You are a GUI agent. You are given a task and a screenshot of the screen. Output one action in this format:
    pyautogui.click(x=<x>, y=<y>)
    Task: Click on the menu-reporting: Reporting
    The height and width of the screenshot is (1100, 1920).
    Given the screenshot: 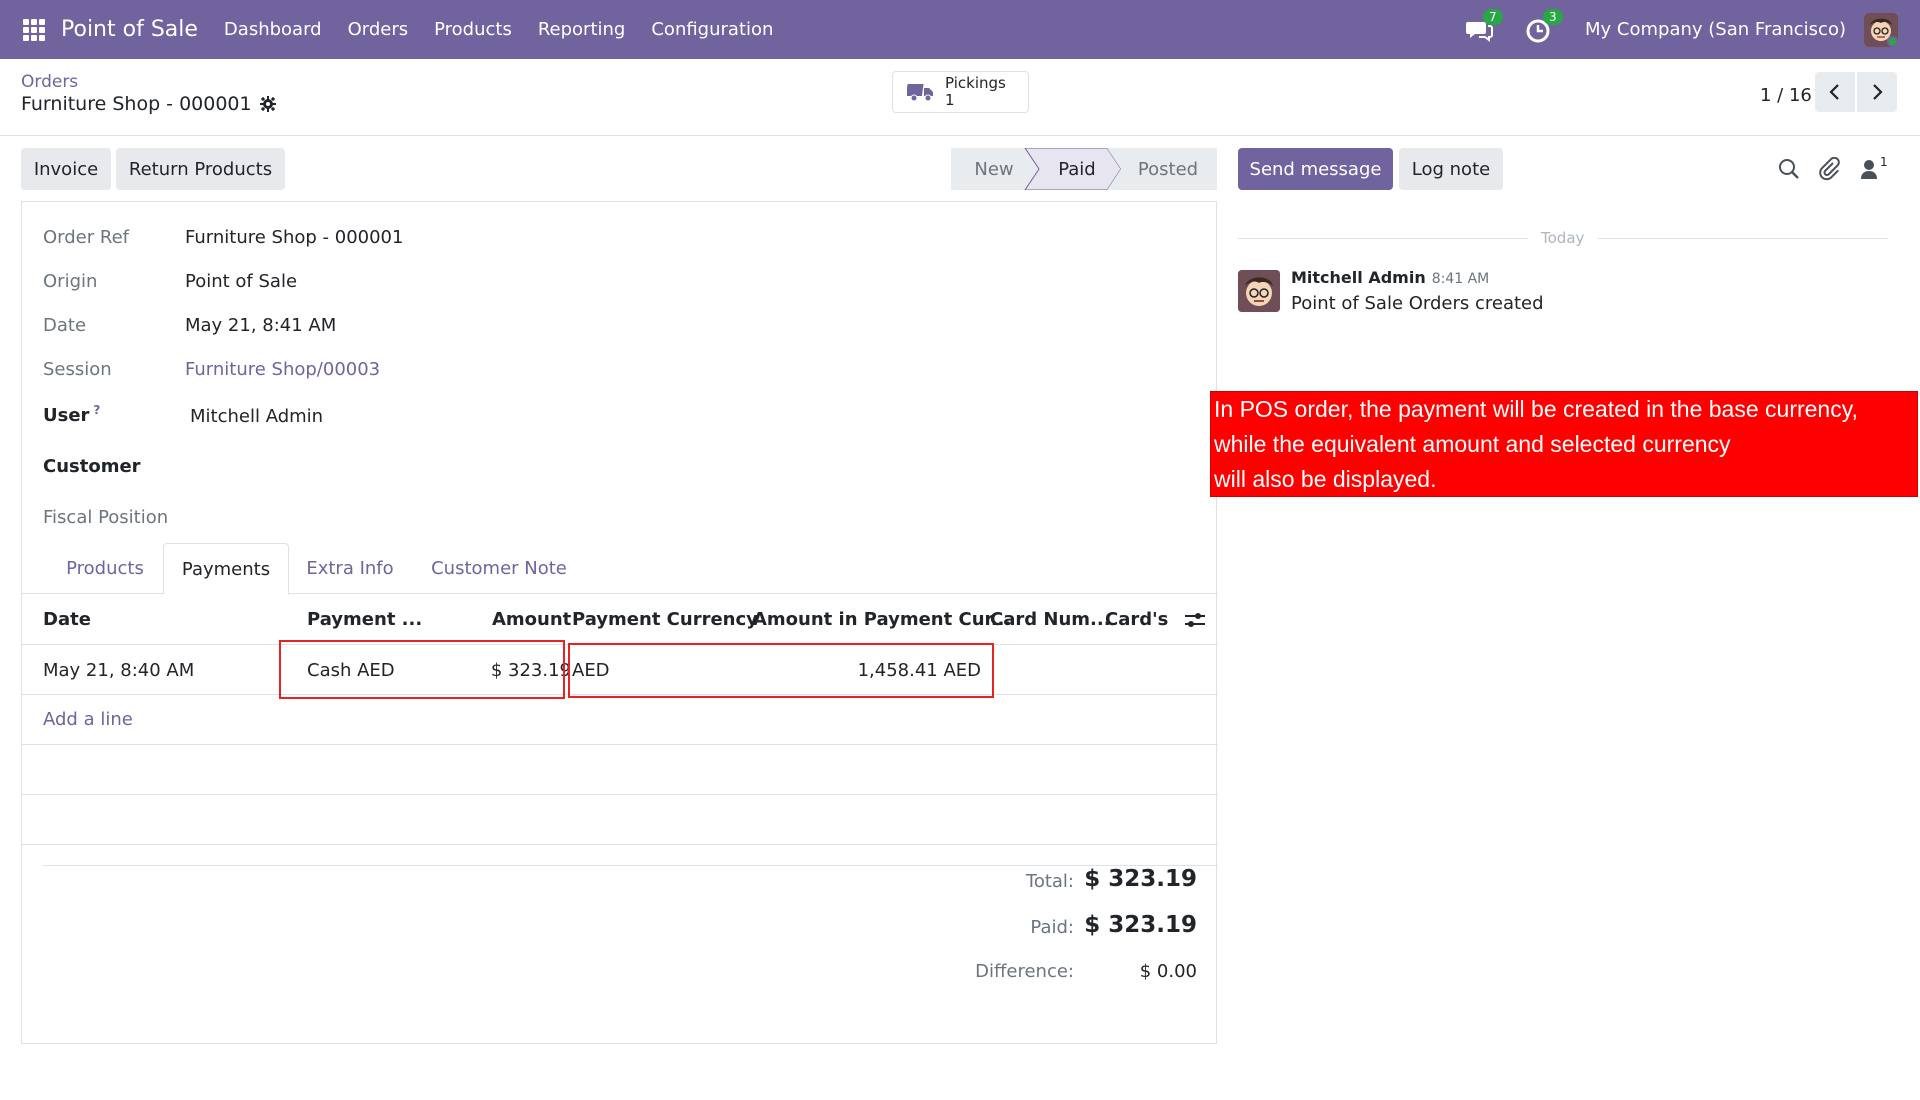 What is the action you would take?
    pyautogui.click(x=582, y=29)
    